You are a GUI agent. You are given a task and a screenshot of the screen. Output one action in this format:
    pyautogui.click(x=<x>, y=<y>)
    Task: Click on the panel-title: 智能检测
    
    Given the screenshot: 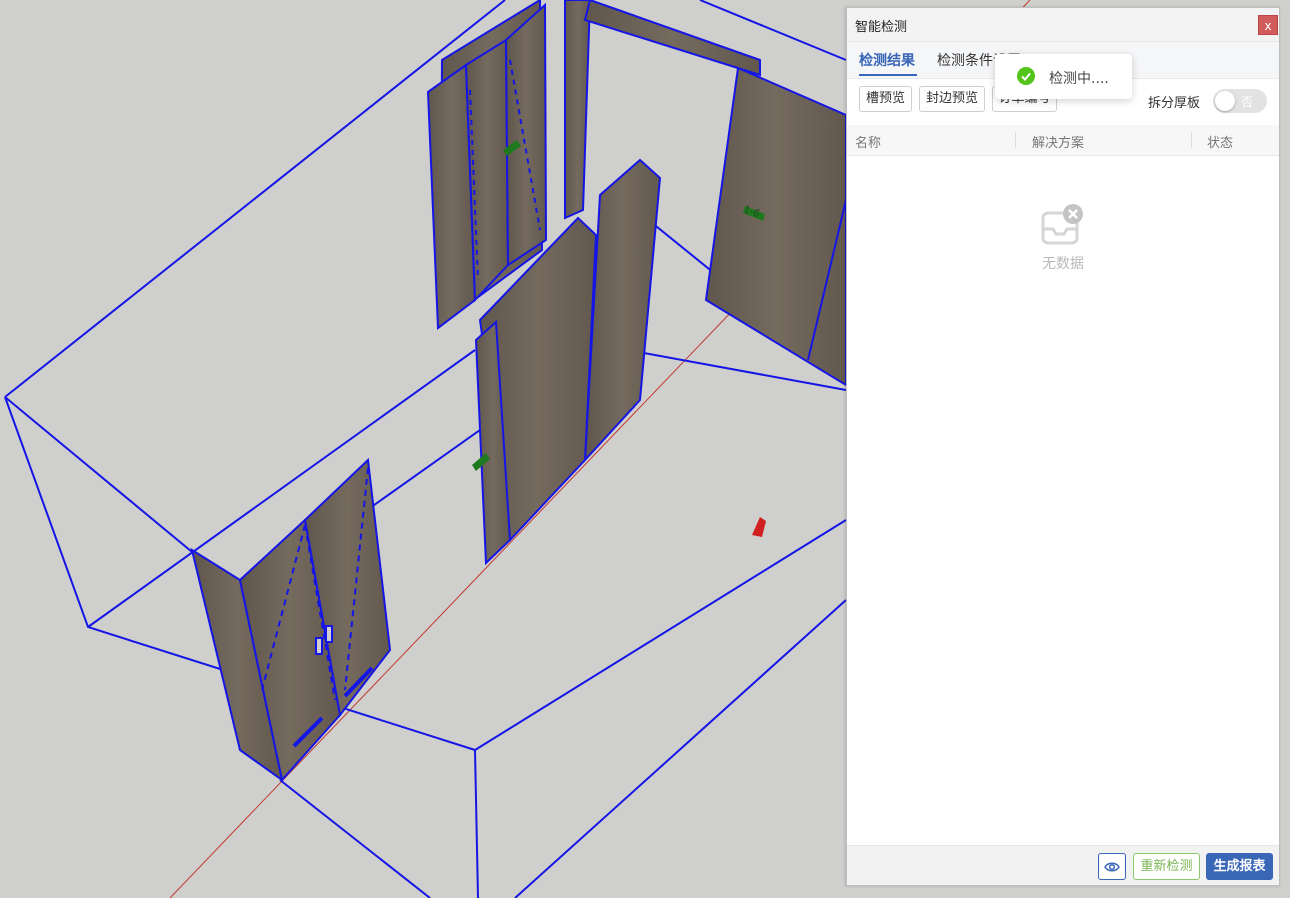 What is the action you would take?
    pyautogui.click(x=881, y=27)
    